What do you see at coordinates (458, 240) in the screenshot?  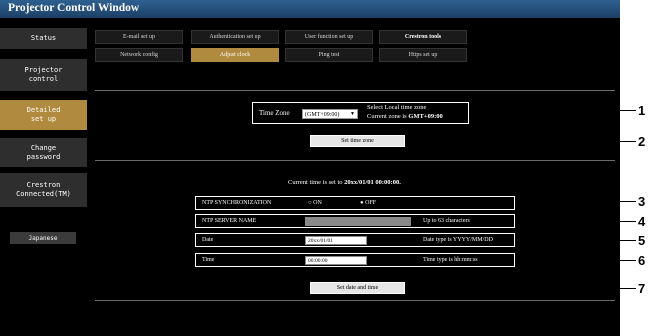 I see `date-format-note: Date type is YYYY/MM/DD` at bounding box center [458, 240].